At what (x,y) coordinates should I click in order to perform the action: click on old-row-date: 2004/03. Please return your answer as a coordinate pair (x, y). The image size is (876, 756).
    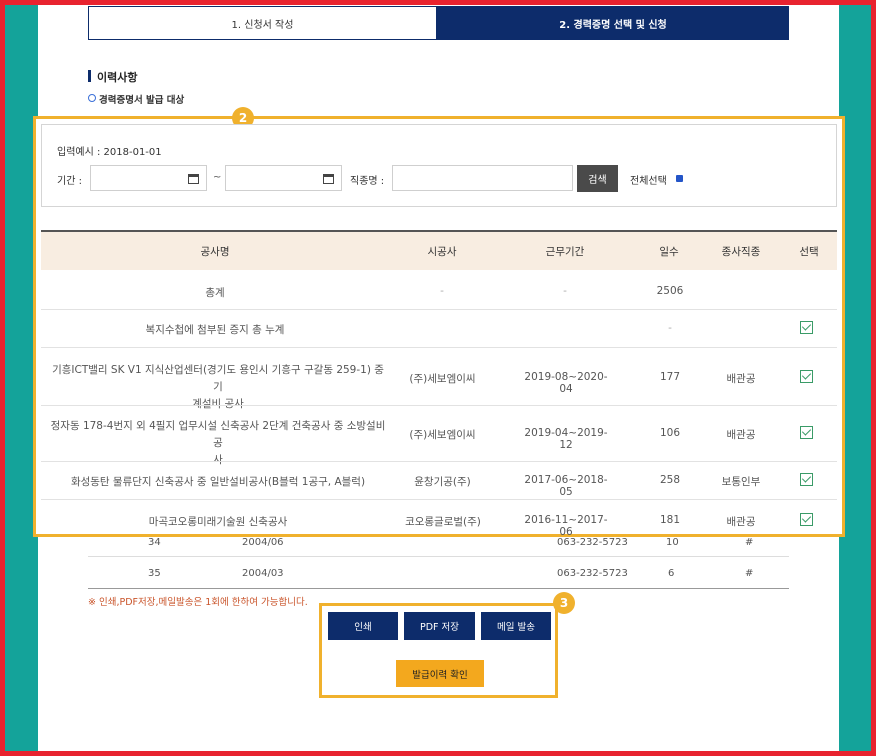
    Looking at the image, I should click on (263, 573).